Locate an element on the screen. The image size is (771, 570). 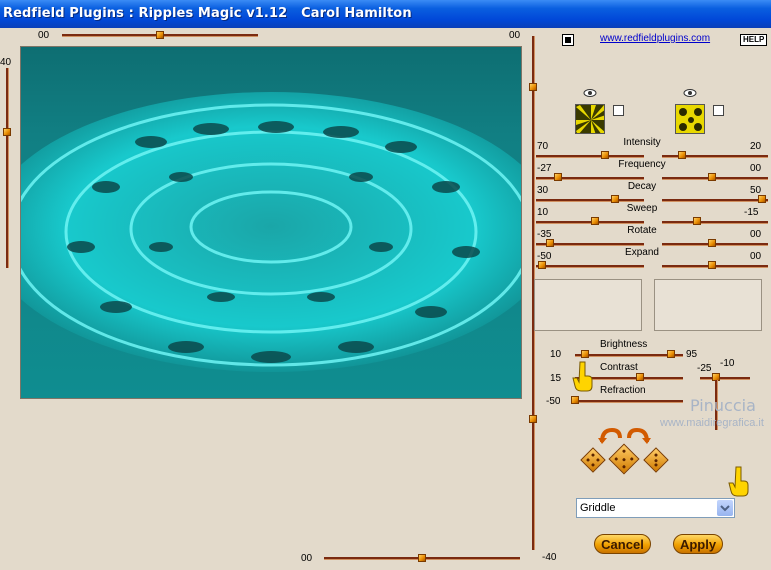
small-slider-left-value: -25 is located at coordinates (704, 368).